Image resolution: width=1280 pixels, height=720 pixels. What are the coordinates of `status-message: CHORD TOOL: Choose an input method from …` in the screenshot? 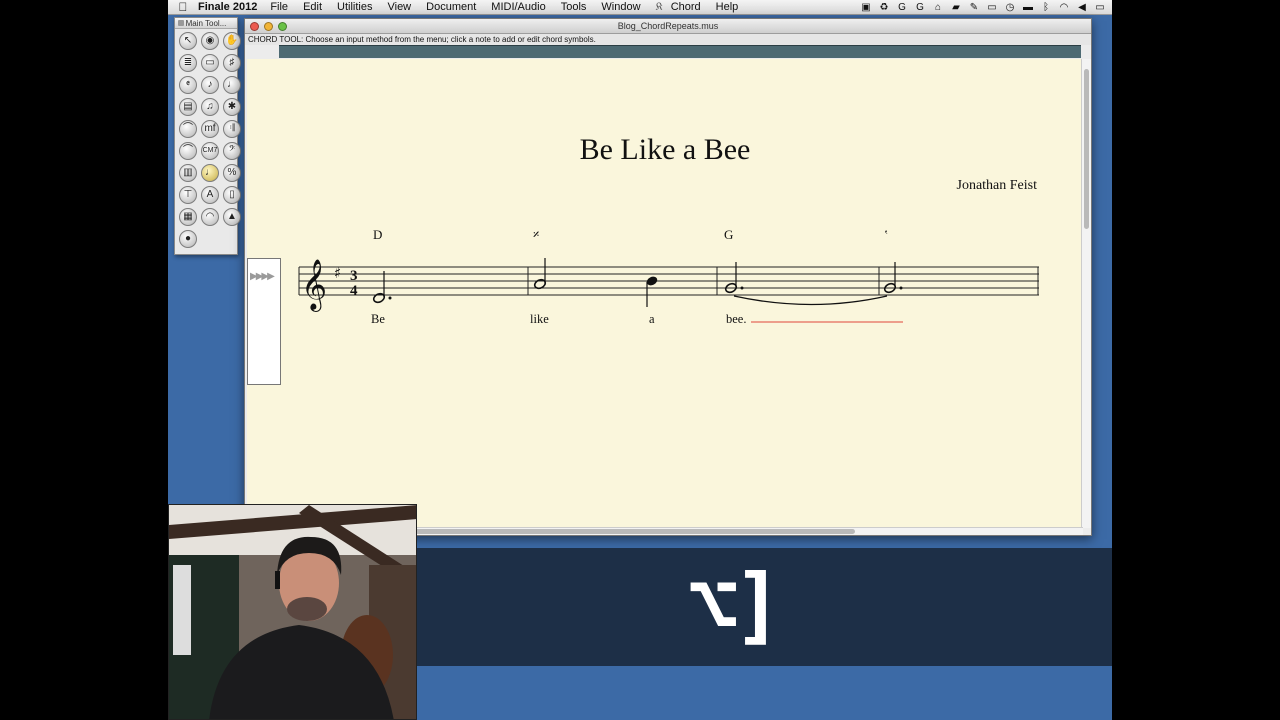 It's located at (668, 39).